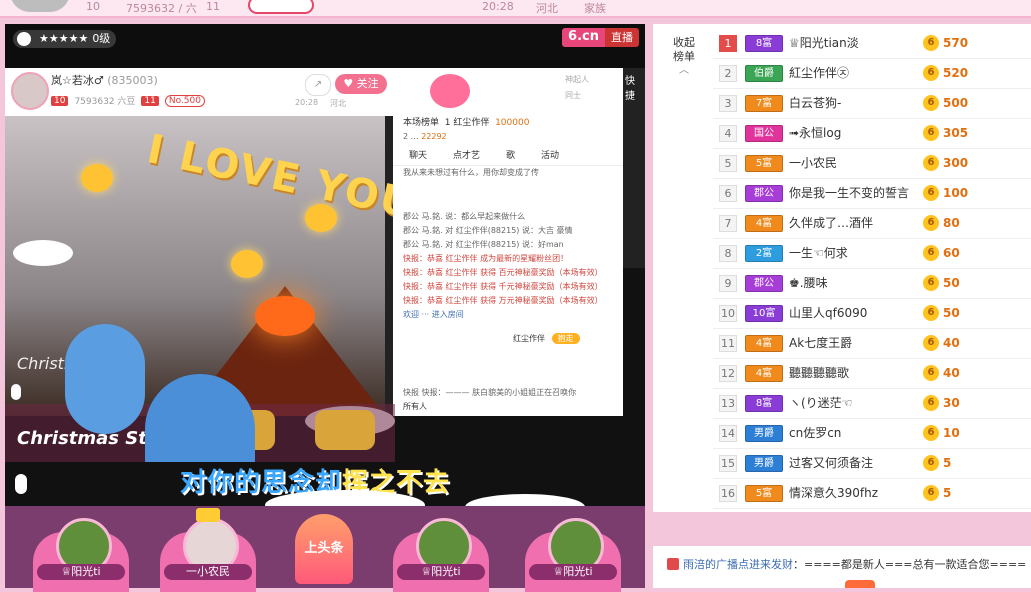 The height and width of the screenshot is (592, 1031). What do you see at coordinates (728, 343) in the screenshot?
I see `rank-number: 11` at bounding box center [728, 343].